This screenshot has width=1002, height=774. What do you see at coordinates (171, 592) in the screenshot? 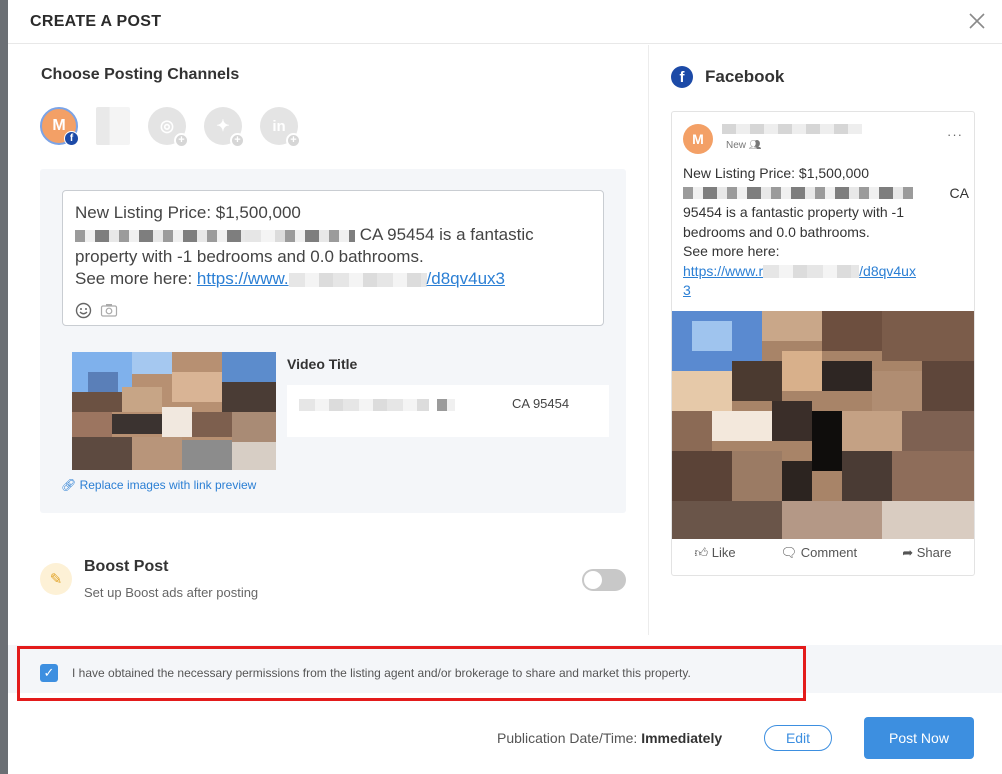
I see `boost-subtitle: Set up Boost ads after posting` at bounding box center [171, 592].